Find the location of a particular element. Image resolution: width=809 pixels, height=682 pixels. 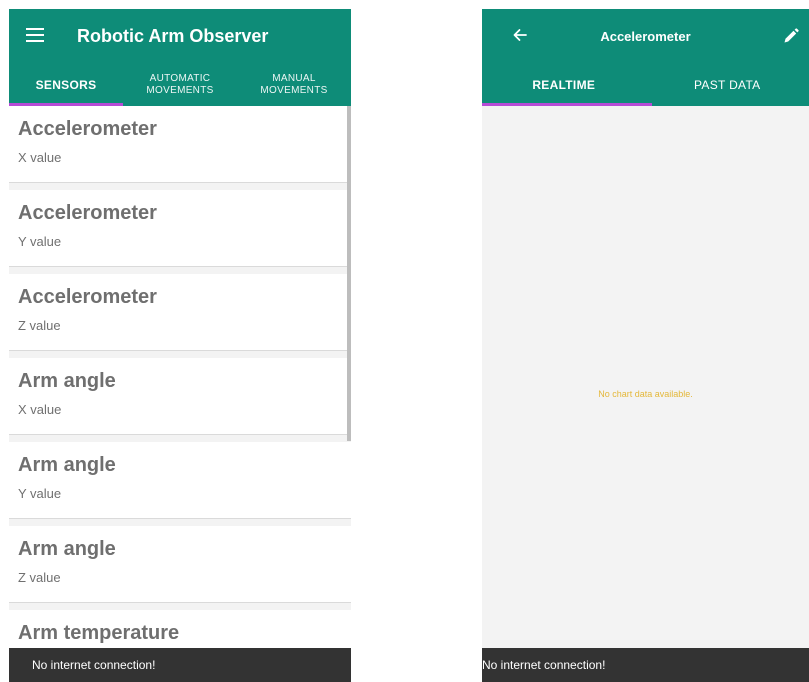

sensor-card: Arm angle Y value is located at coordinates (180, 480).